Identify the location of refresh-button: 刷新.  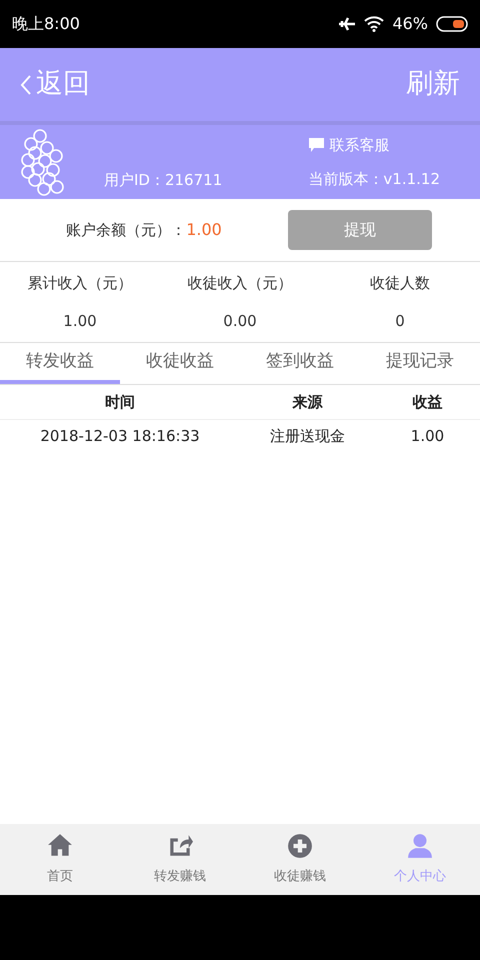
(433, 84).